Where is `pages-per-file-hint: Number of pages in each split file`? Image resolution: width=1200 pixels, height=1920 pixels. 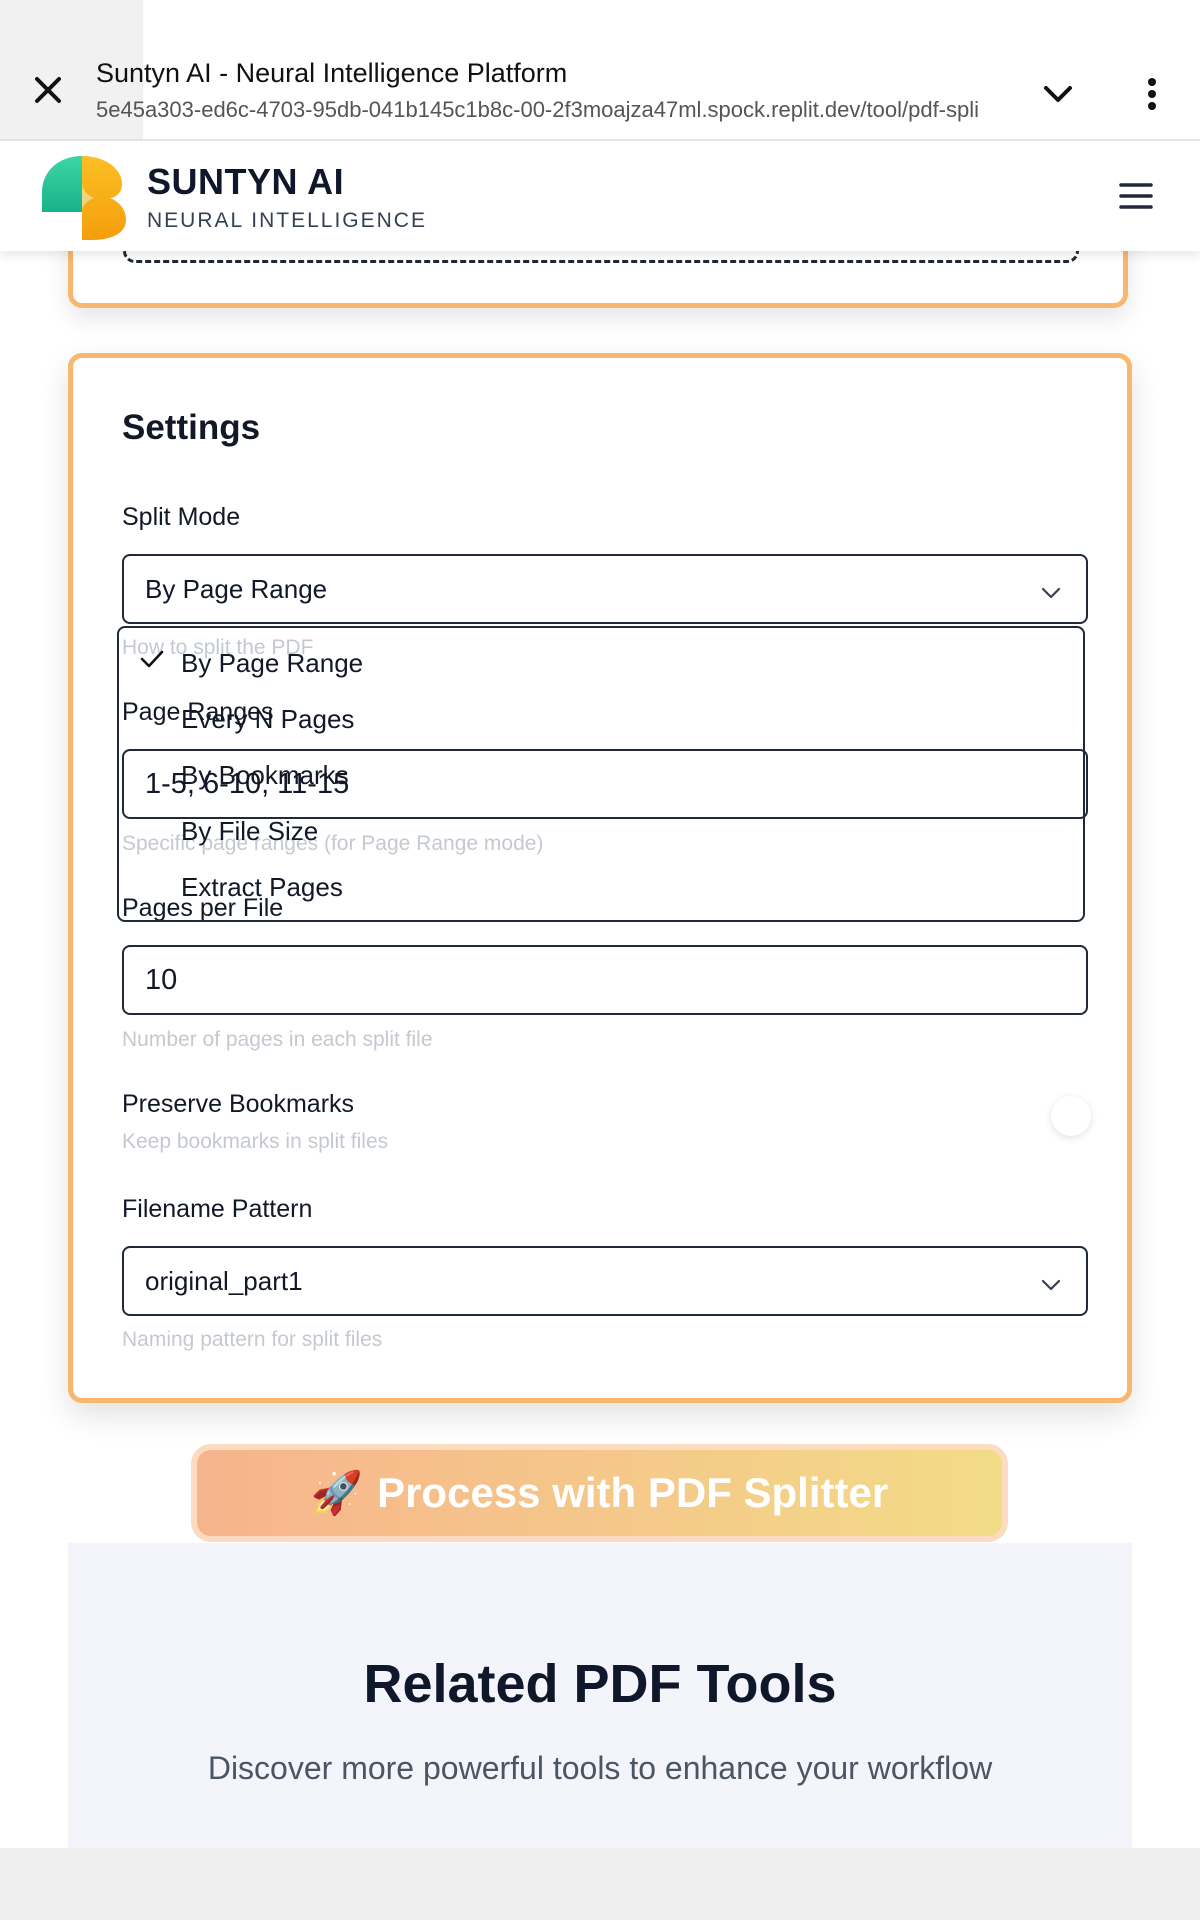
pages-per-file-hint: Number of pages in each split file is located at coordinates (277, 1039).